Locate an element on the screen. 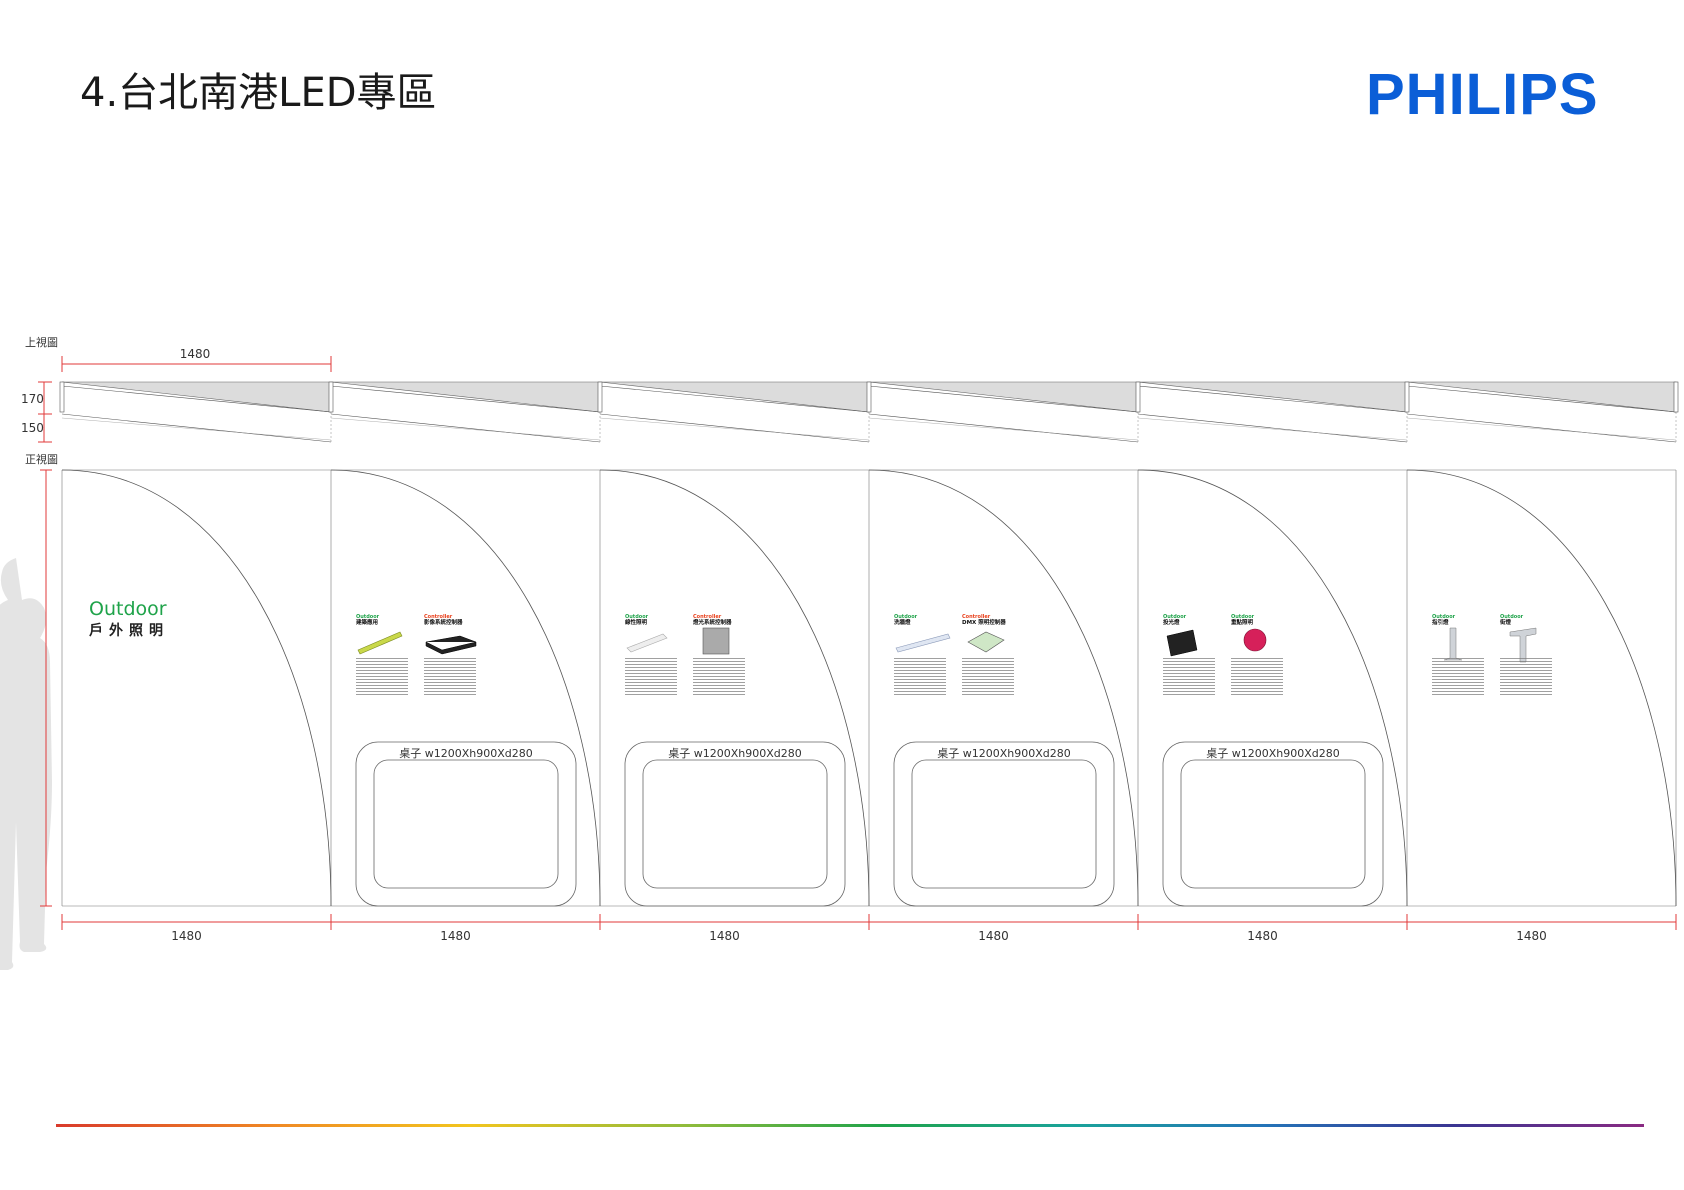  product-name: 燈光系統控制器 is located at coordinates (712, 623).